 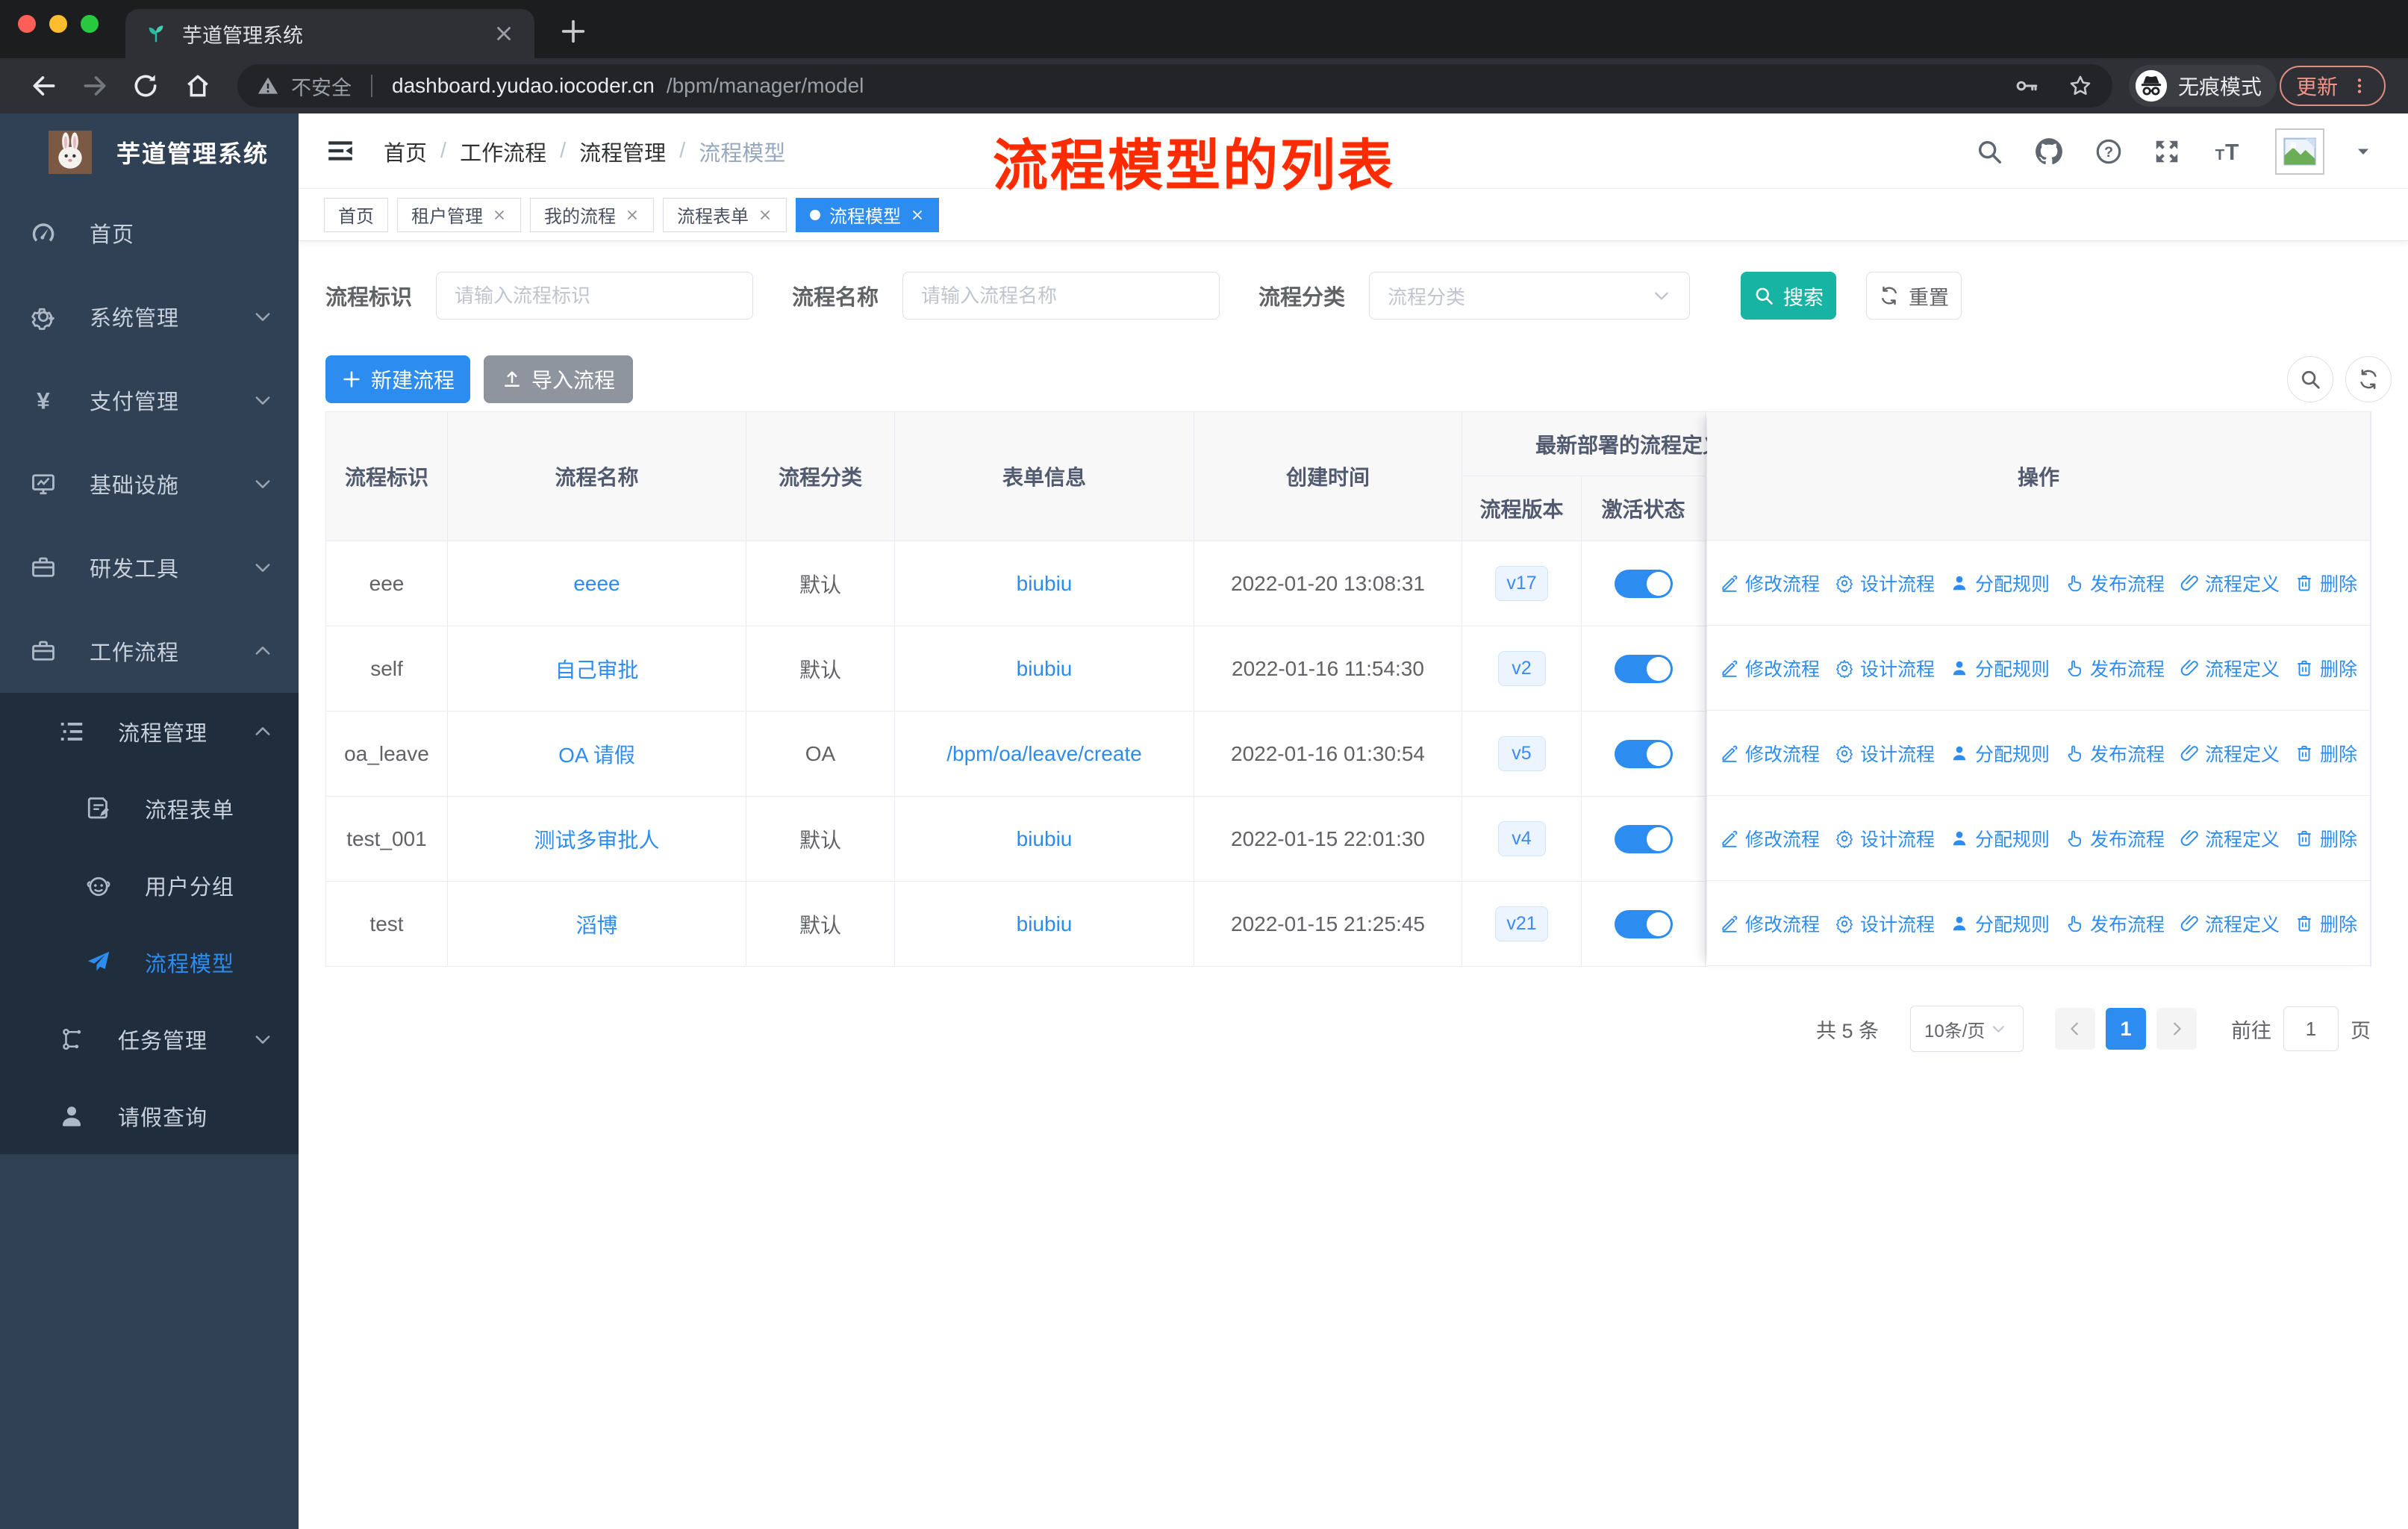 I want to click on forward-icon, so click(x=95, y=86).